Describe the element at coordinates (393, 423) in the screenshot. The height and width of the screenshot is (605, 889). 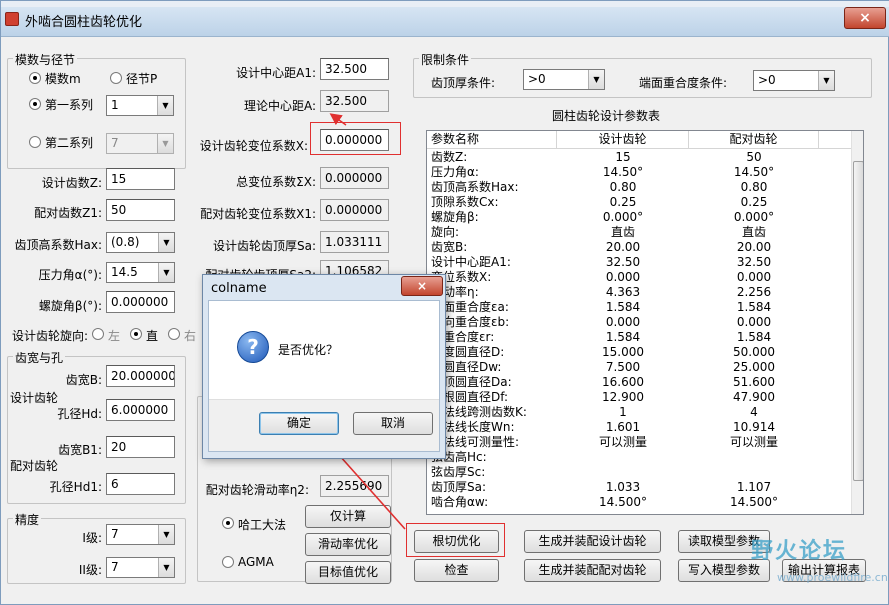
I see `dialog-cancel-button: 取消` at that location.